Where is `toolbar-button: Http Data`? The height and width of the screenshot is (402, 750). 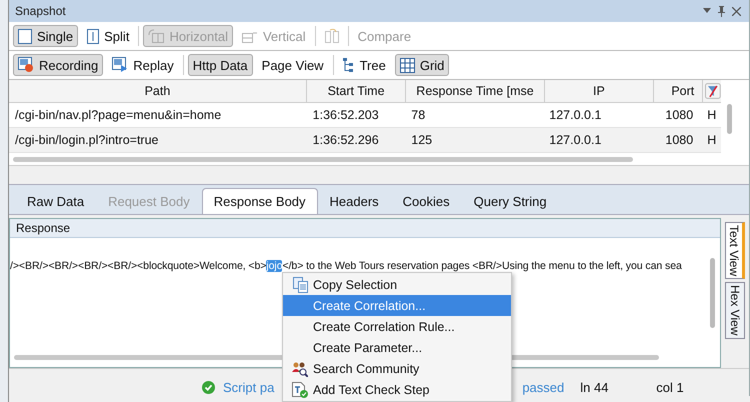
toolbar-button: Http Data is located at coordinates (220, 65).